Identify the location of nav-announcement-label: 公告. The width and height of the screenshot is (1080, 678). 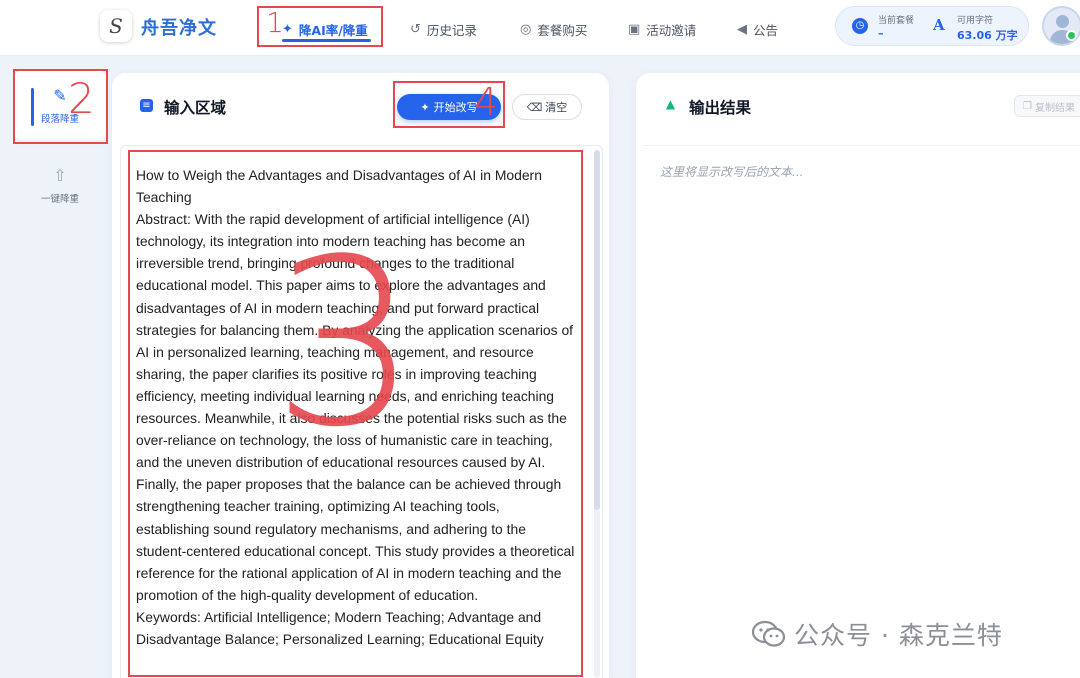
(766, 30).